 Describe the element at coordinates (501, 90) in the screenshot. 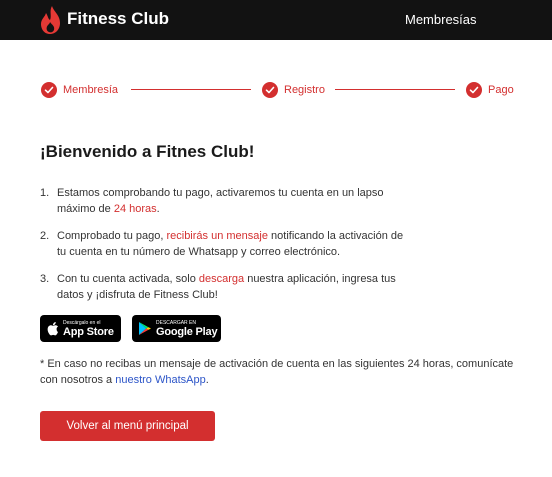

I see `step-label: Pago` at that location.